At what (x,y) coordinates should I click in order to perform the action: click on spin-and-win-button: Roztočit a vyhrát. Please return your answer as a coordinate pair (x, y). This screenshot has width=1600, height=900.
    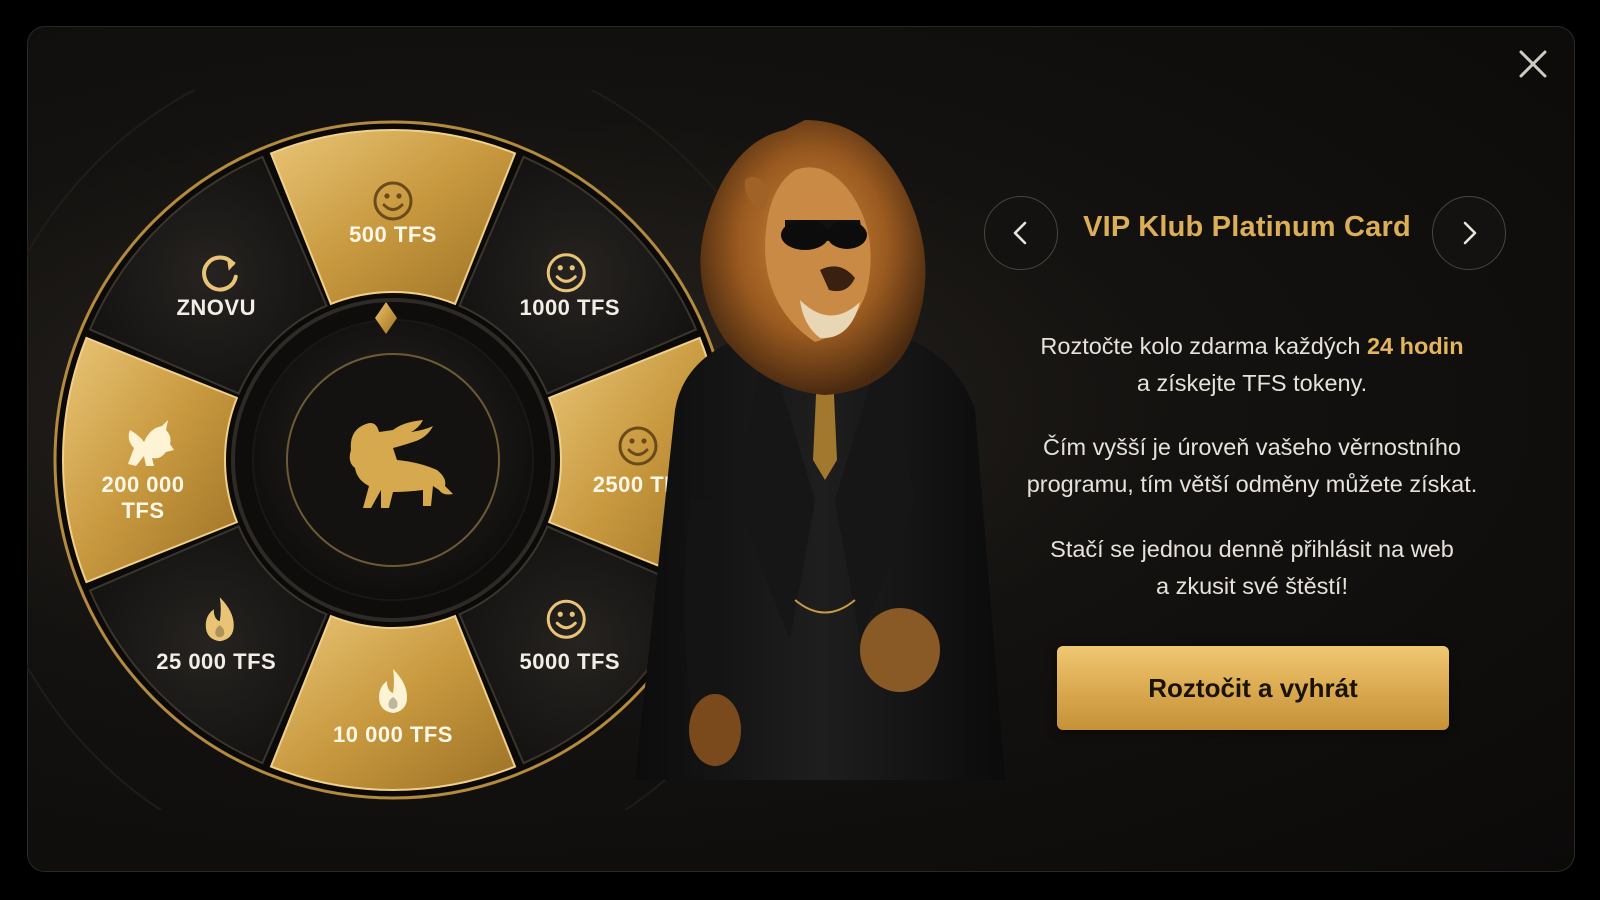
    Looking at the image, I should click on (1253, 688).